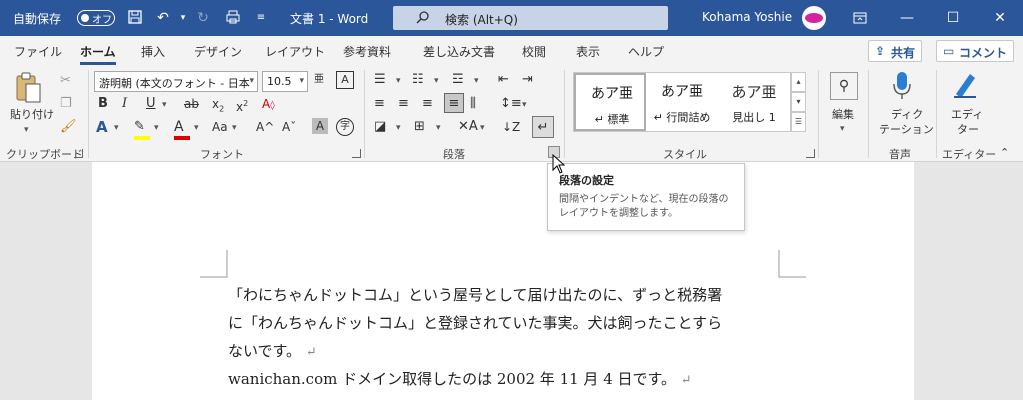 This screenshot has height=400, width=1023. What do you see at coordinates (179, 127) in the screenshot?
I see `font-color-icon: A` at bounding box center [179, 127].